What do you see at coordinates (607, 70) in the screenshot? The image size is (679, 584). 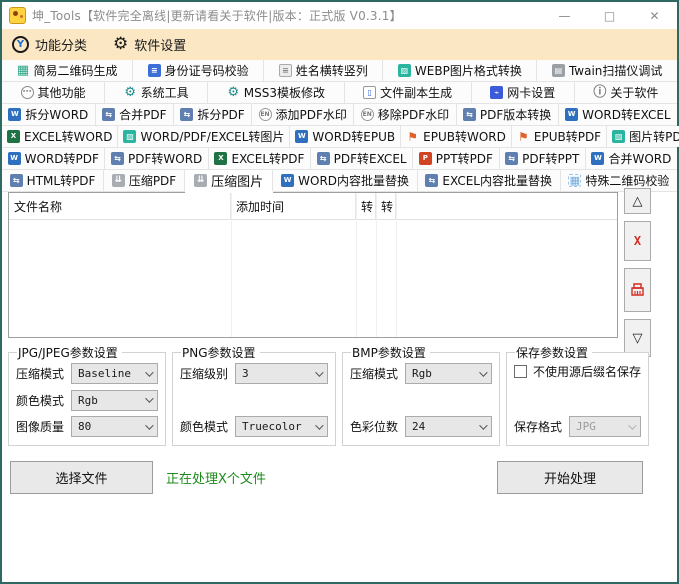 I see `tab-item: ▤ Twain扫描仪调试` at bounding box center [607, 70].